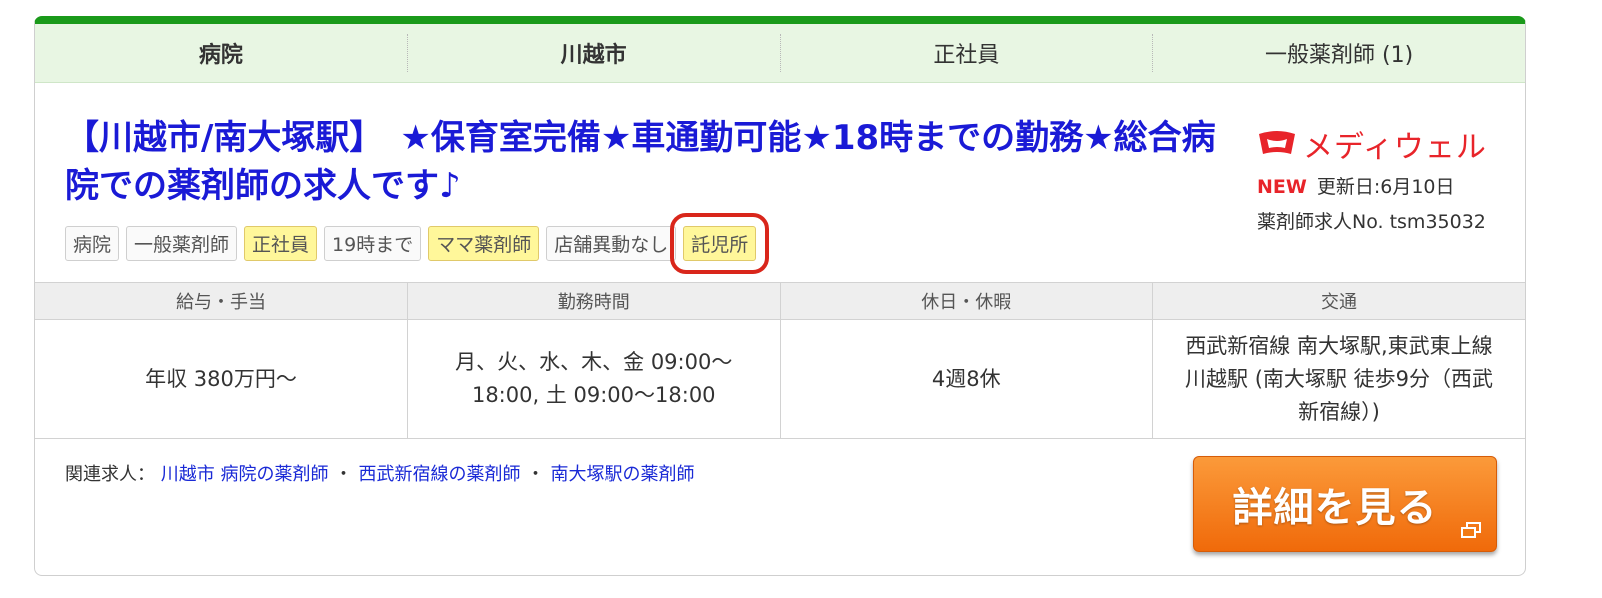 This screenshot has height=598, width=1602. I want to click on category-bar: 病院 川越市 正社員 一般薬剤師 (1), so click(780, 53).